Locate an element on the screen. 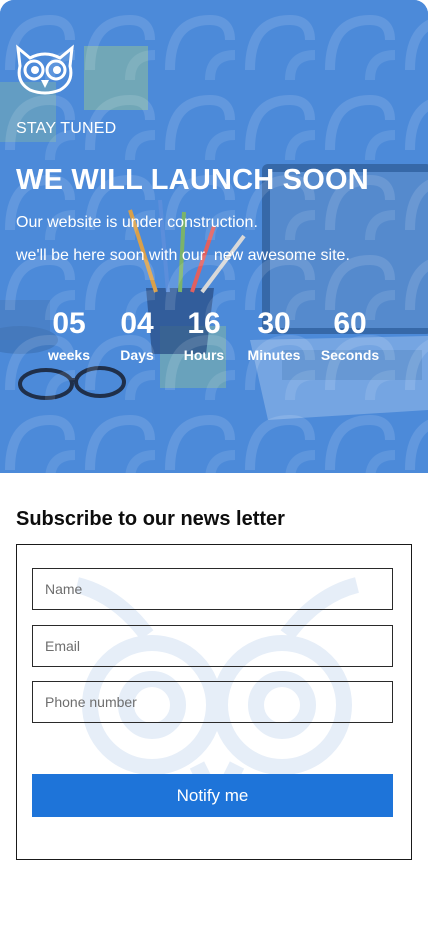 The height and width of the screenshot is (926, 428). countdown-hours: 16 Hours is located at coordinates (204, 335).